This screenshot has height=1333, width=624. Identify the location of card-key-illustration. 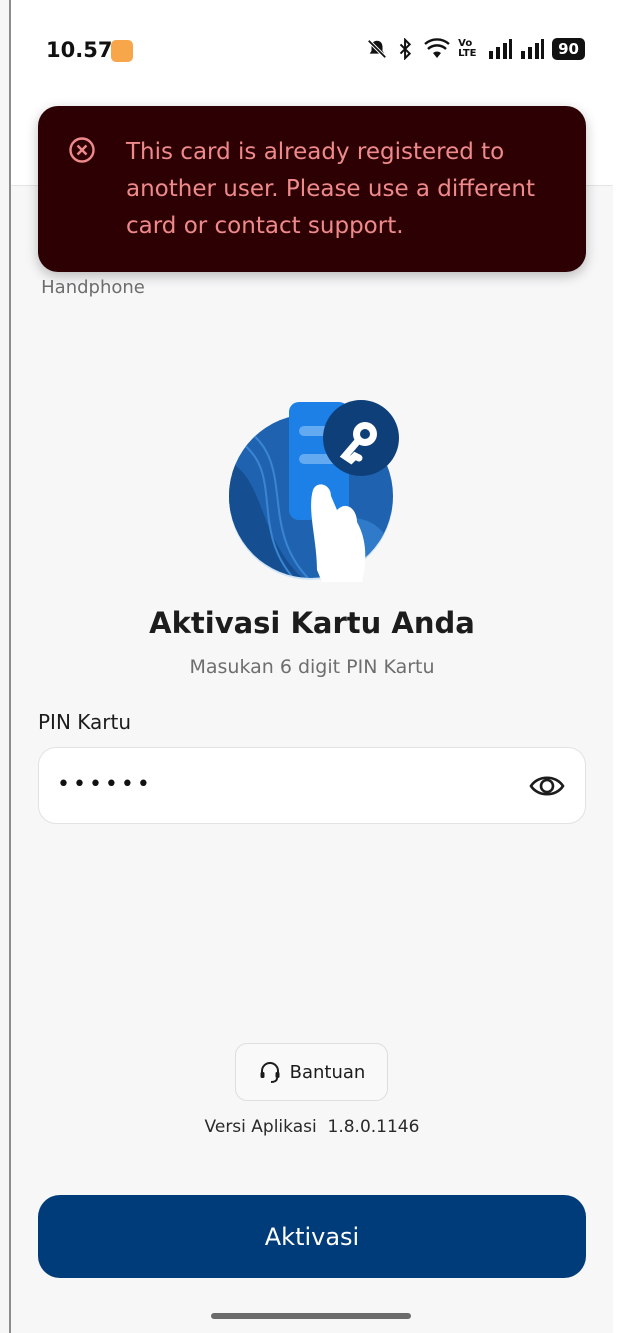
(314, 491).